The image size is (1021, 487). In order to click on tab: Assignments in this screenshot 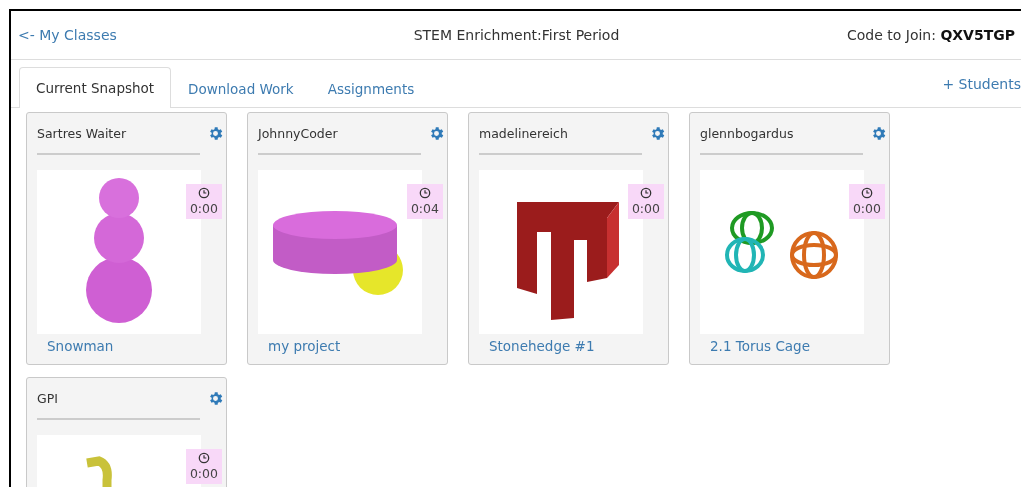, I will do `click(371, 88)`.